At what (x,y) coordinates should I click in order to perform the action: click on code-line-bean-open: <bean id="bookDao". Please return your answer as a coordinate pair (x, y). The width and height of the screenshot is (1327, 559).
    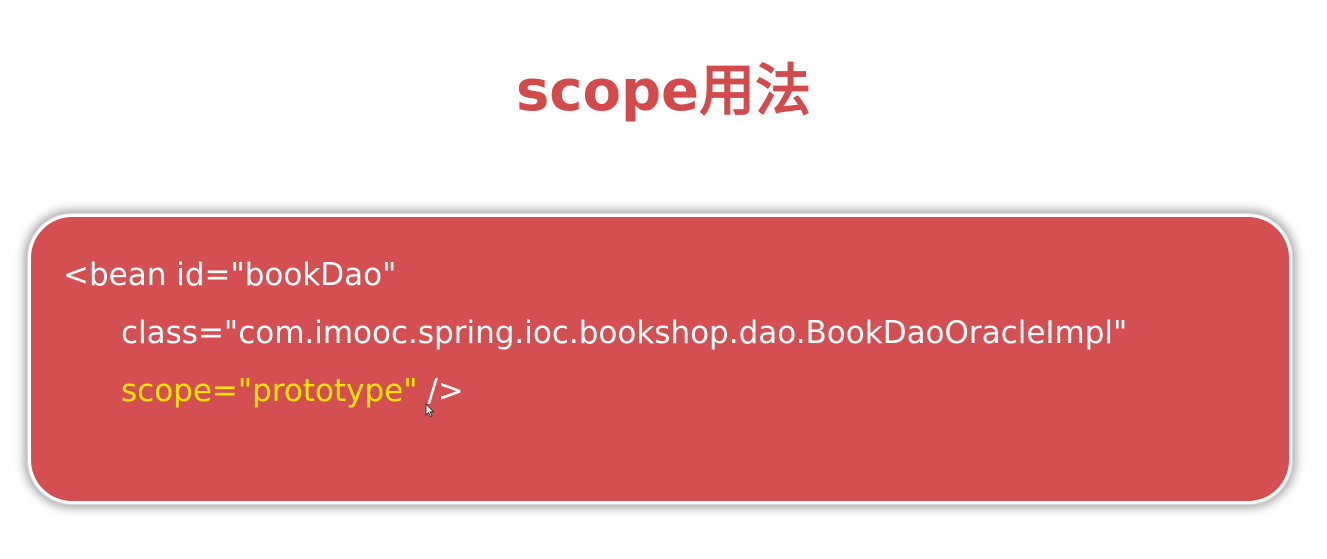
    Looking at the image, I should click on (230, 275).